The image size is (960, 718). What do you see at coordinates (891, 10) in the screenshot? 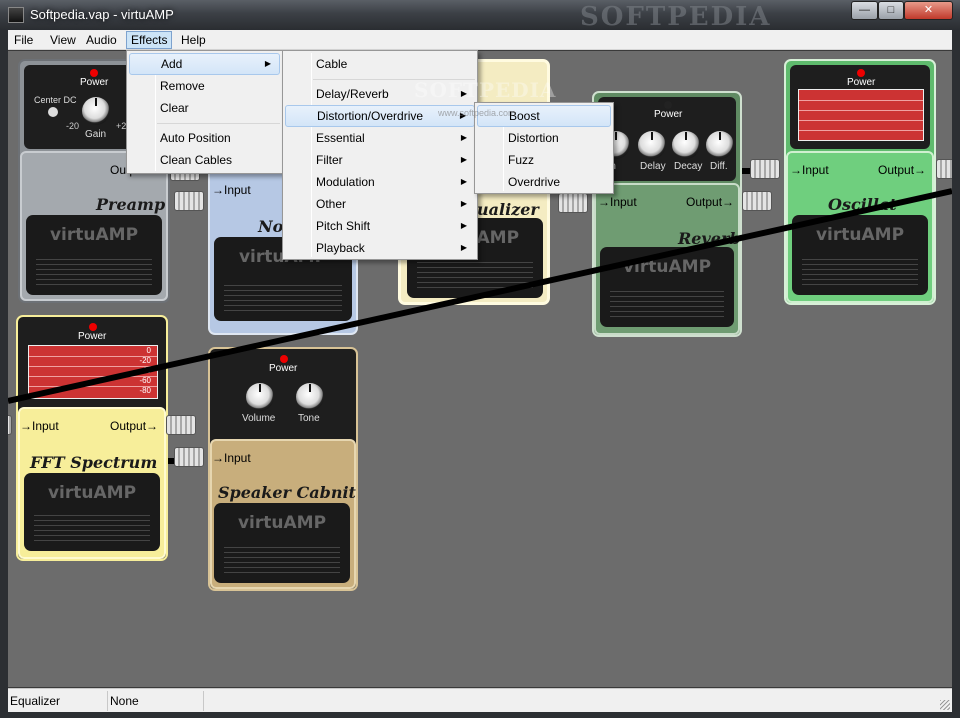
I see `maximize-button: □` at bounding box center [891, 10].